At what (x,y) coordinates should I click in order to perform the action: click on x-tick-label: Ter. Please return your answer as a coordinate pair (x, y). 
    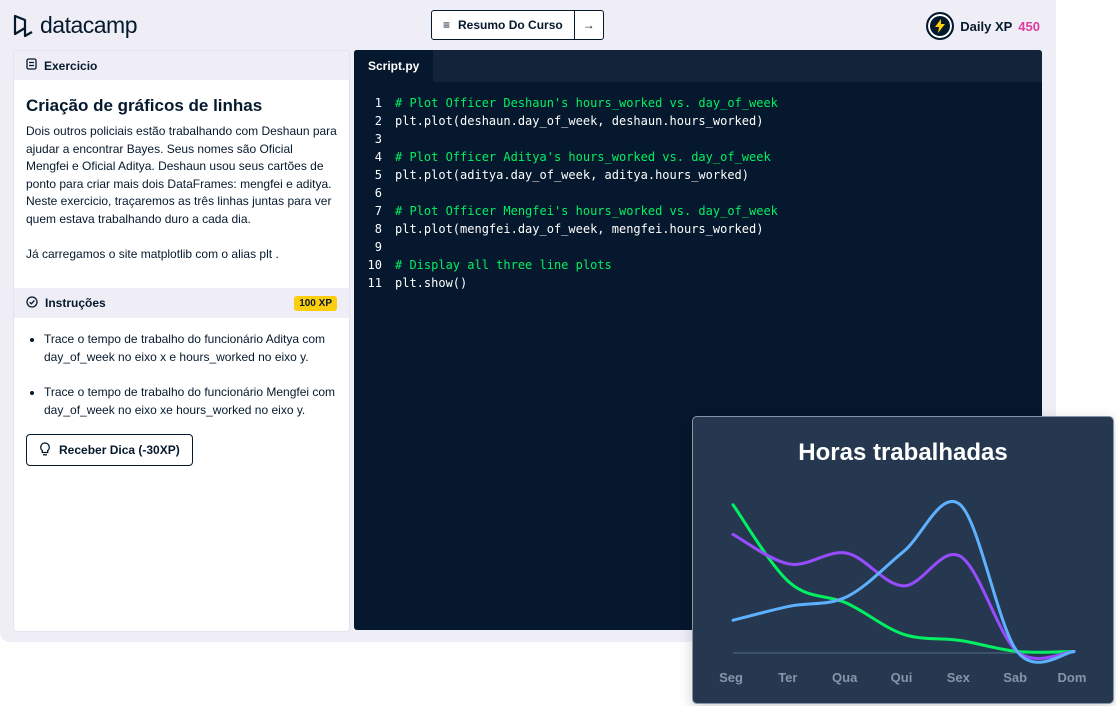
    Looking at the image, I should click on (787, 677).